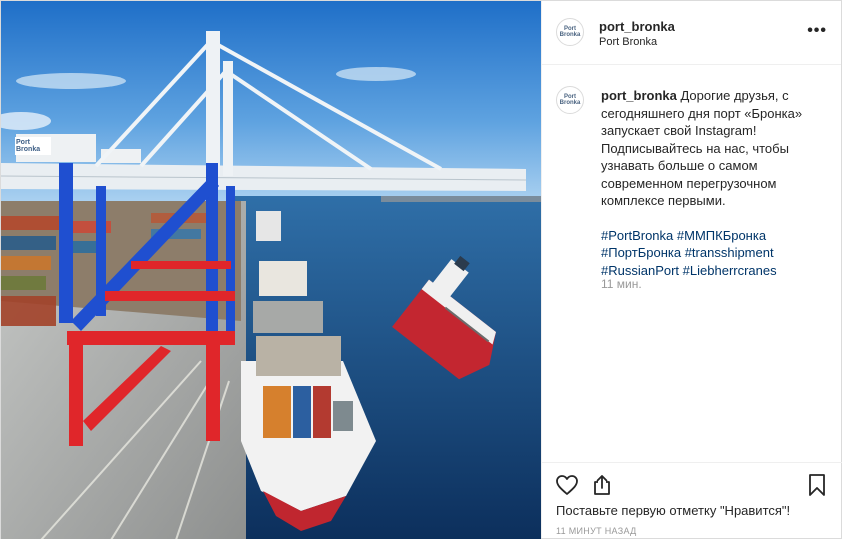 This screenshot has height=539, width=842. What do you see at coordinates (730, 270) in the screenshot?
I see `hashtag-link: #Liebherrcranes` at bounding box center [730, 270].